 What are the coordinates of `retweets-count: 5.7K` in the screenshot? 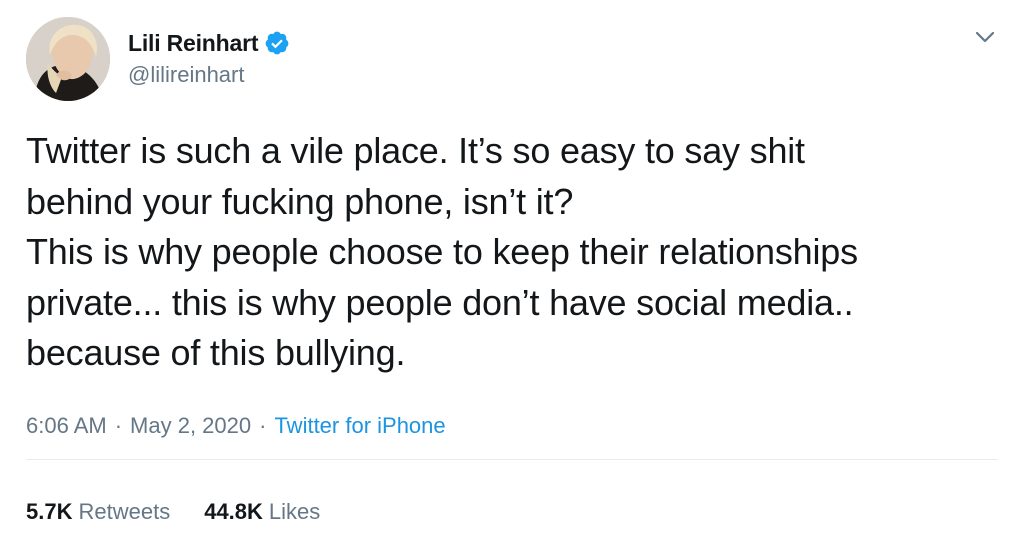 It's located at (49, 511).